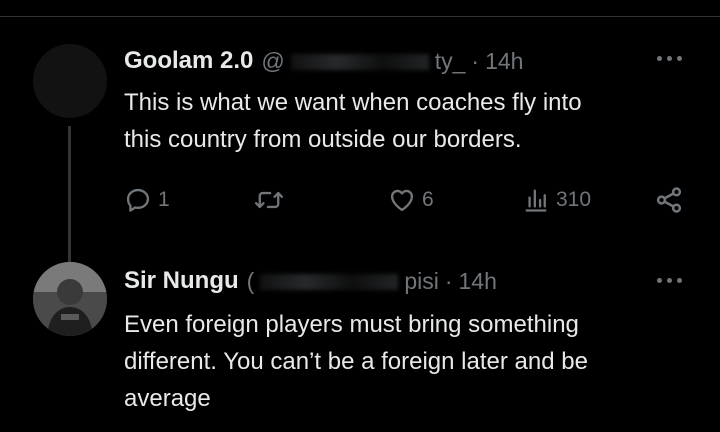 The height and width of the screenshot is (432, 720). I want to click on avatar-photo, so click(70, 299).